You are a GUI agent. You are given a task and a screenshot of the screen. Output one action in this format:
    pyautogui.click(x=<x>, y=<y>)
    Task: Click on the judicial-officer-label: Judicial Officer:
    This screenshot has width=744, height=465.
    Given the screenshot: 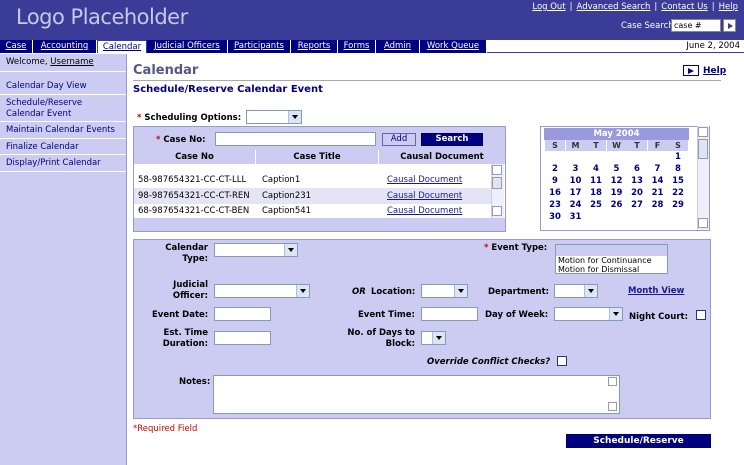 What is the action you would take?
    pyautogui.click(x=190, y=290)
    